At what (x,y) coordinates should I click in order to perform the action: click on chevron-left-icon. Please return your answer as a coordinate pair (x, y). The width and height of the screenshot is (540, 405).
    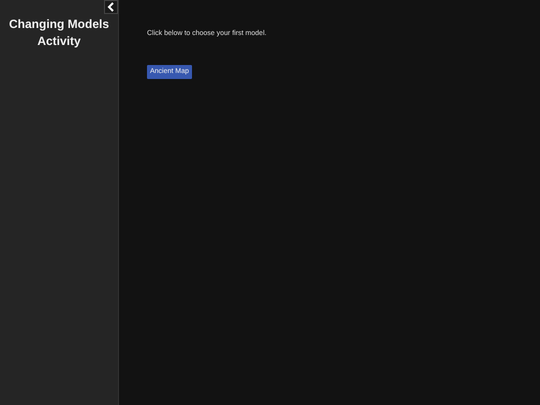
    Looking at the image, I should click on (111, 7).